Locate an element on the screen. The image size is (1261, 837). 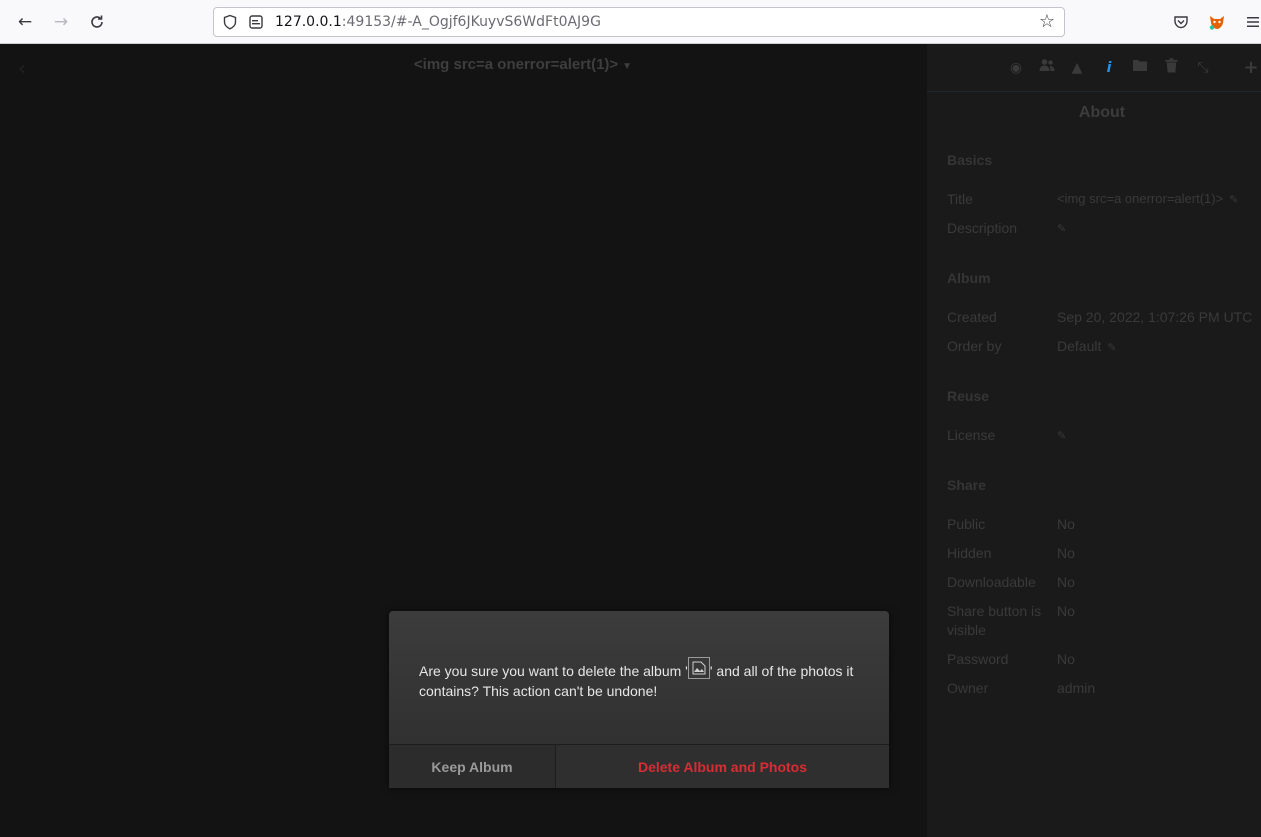
section-reuse: Reuse is located at coordinates (968, 396).